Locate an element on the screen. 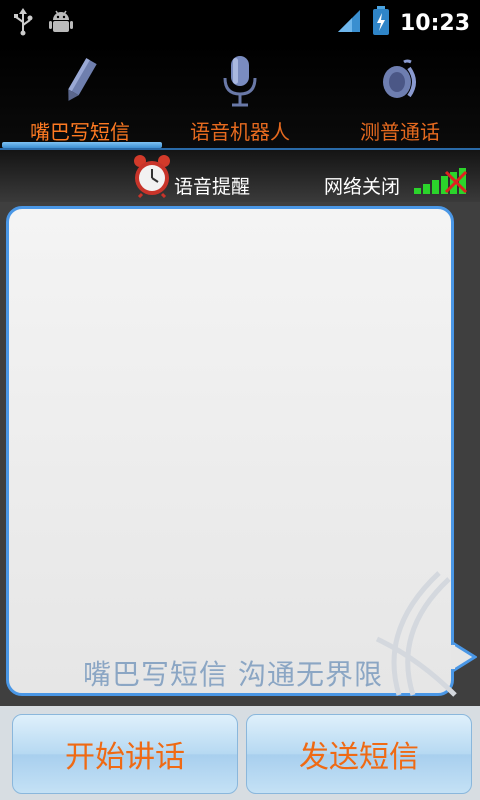 This screenshot has height=800, width=480. battery-charging-icon is located at coordinates (381, 23).